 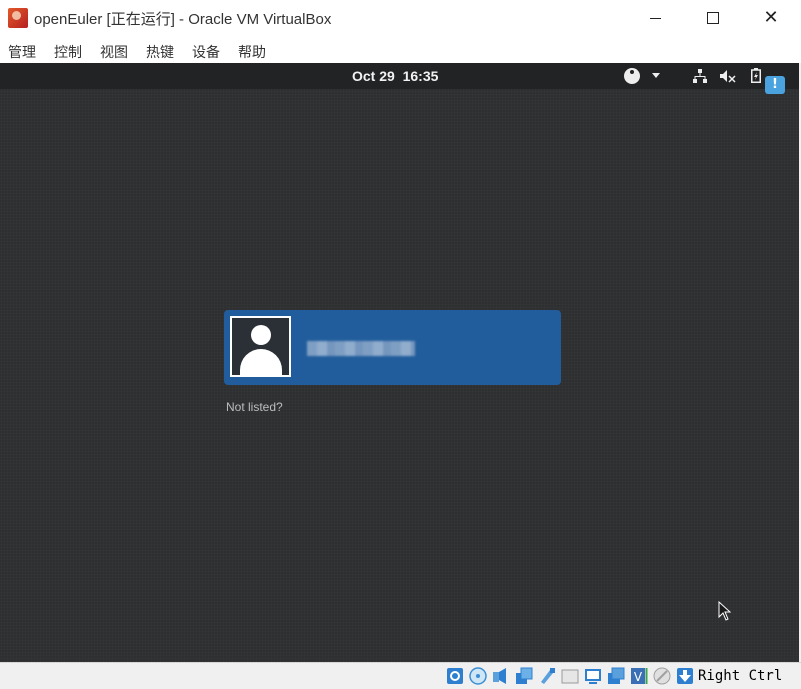 I want to click on close-icon: ✕, so click(x=771, y=17).